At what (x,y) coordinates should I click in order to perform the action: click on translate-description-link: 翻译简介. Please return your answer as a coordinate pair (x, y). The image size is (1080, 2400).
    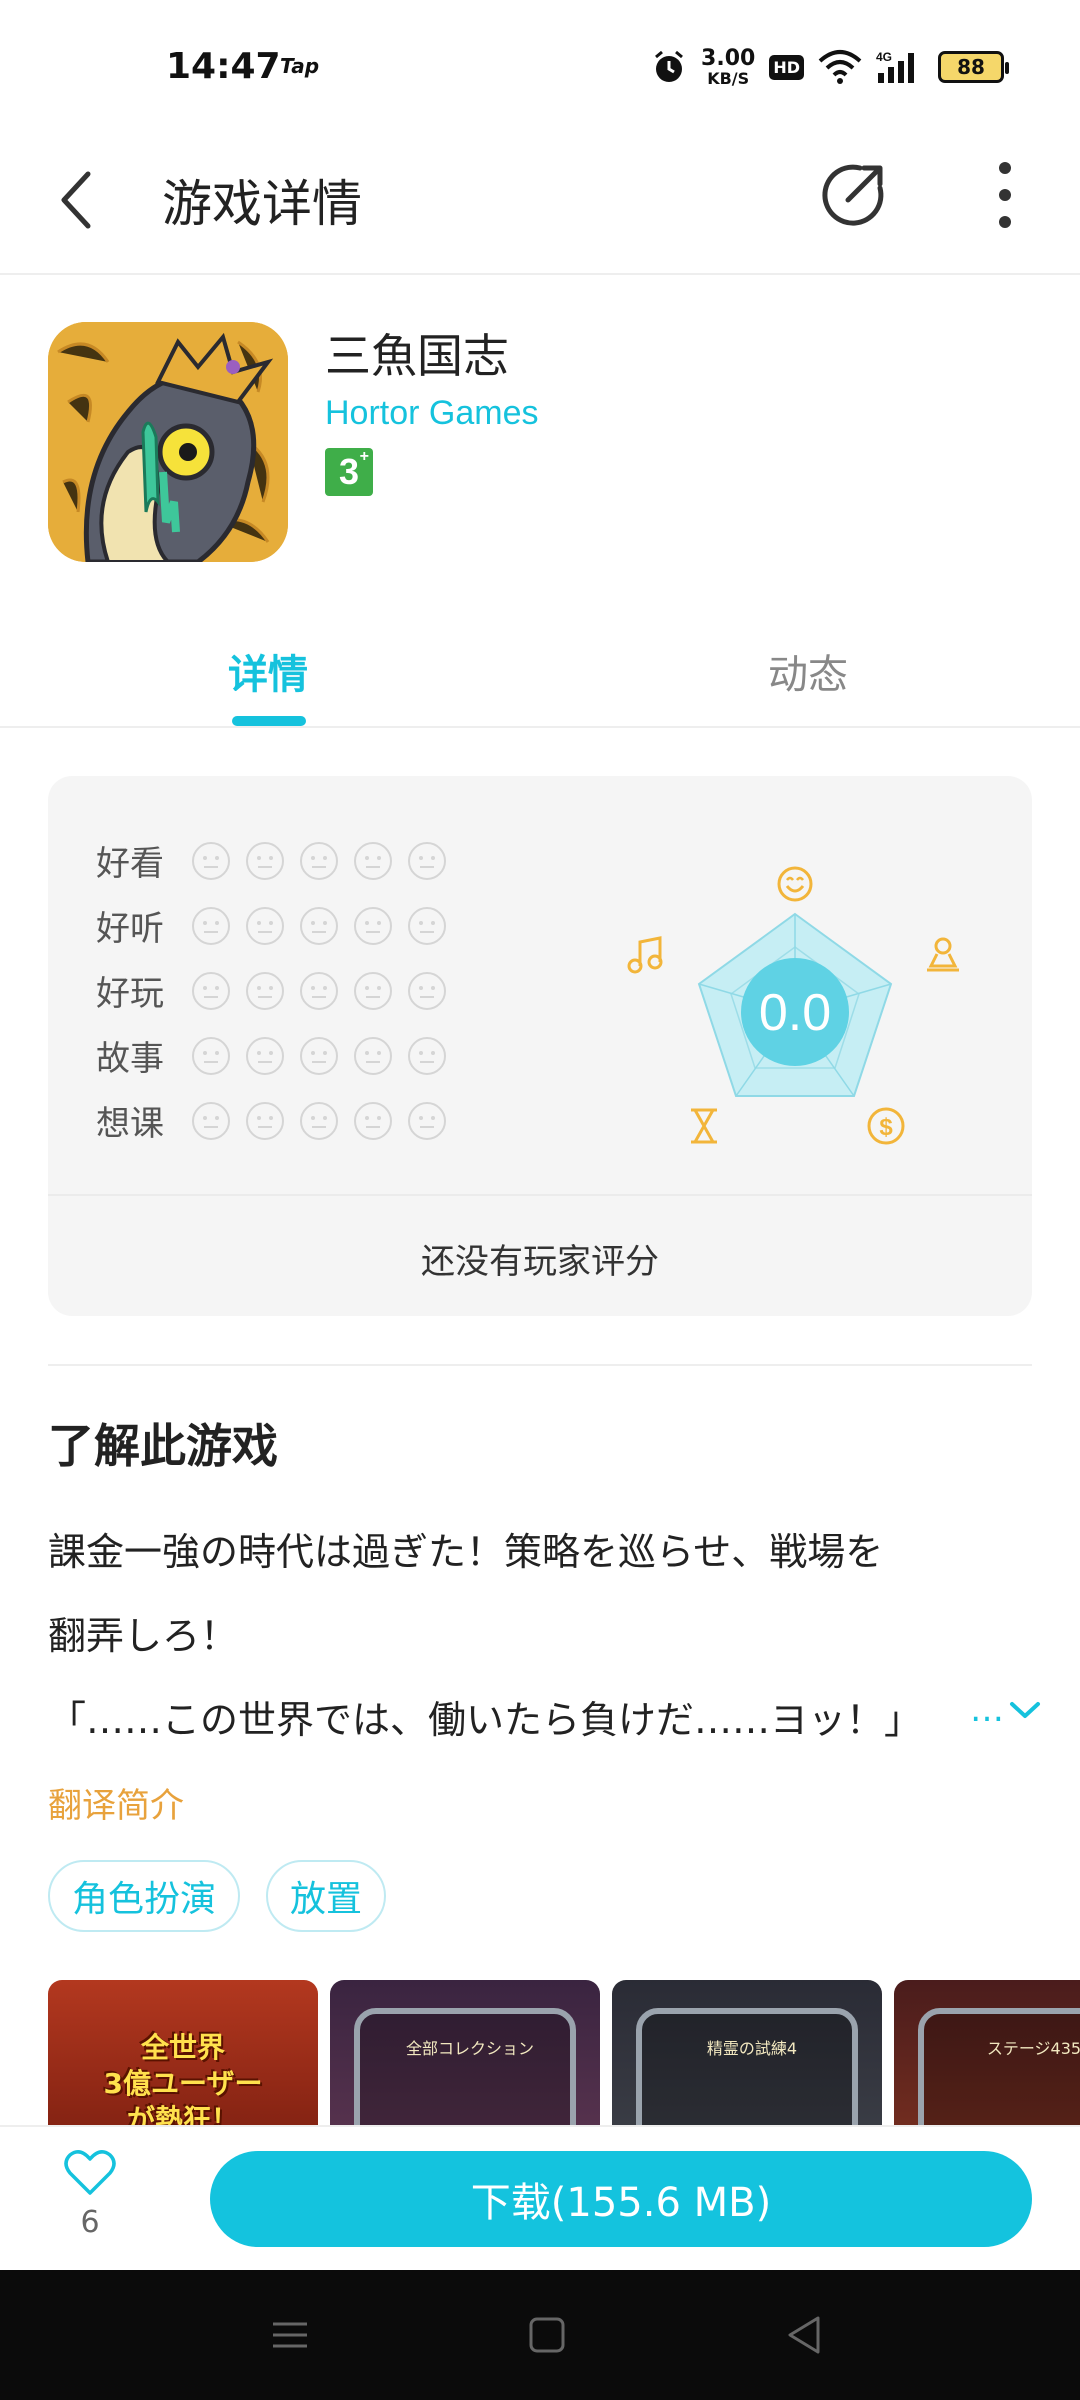
    Looking at the image, I should click on (116, 1802).